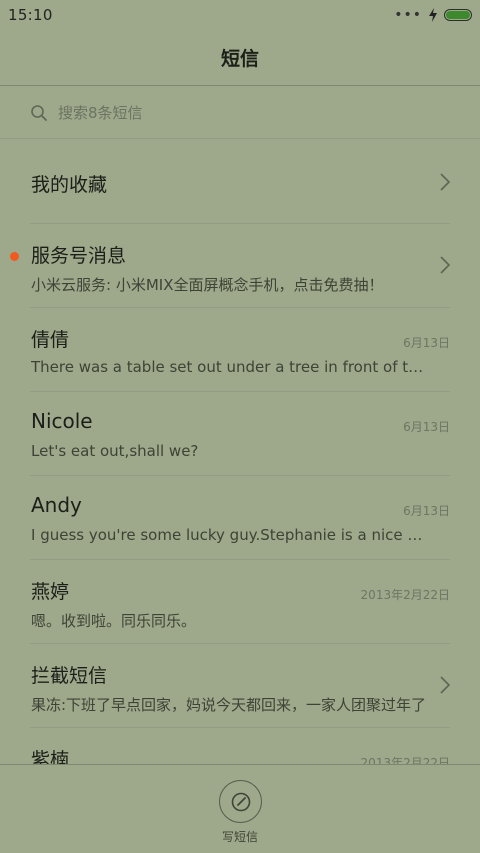 The width and height of the screenshot is (480, 853). I want to click on conversation-snippet: 小米云服务: 小米MIX全面屏概念手机，点击免费抽！, so click(207, 285).